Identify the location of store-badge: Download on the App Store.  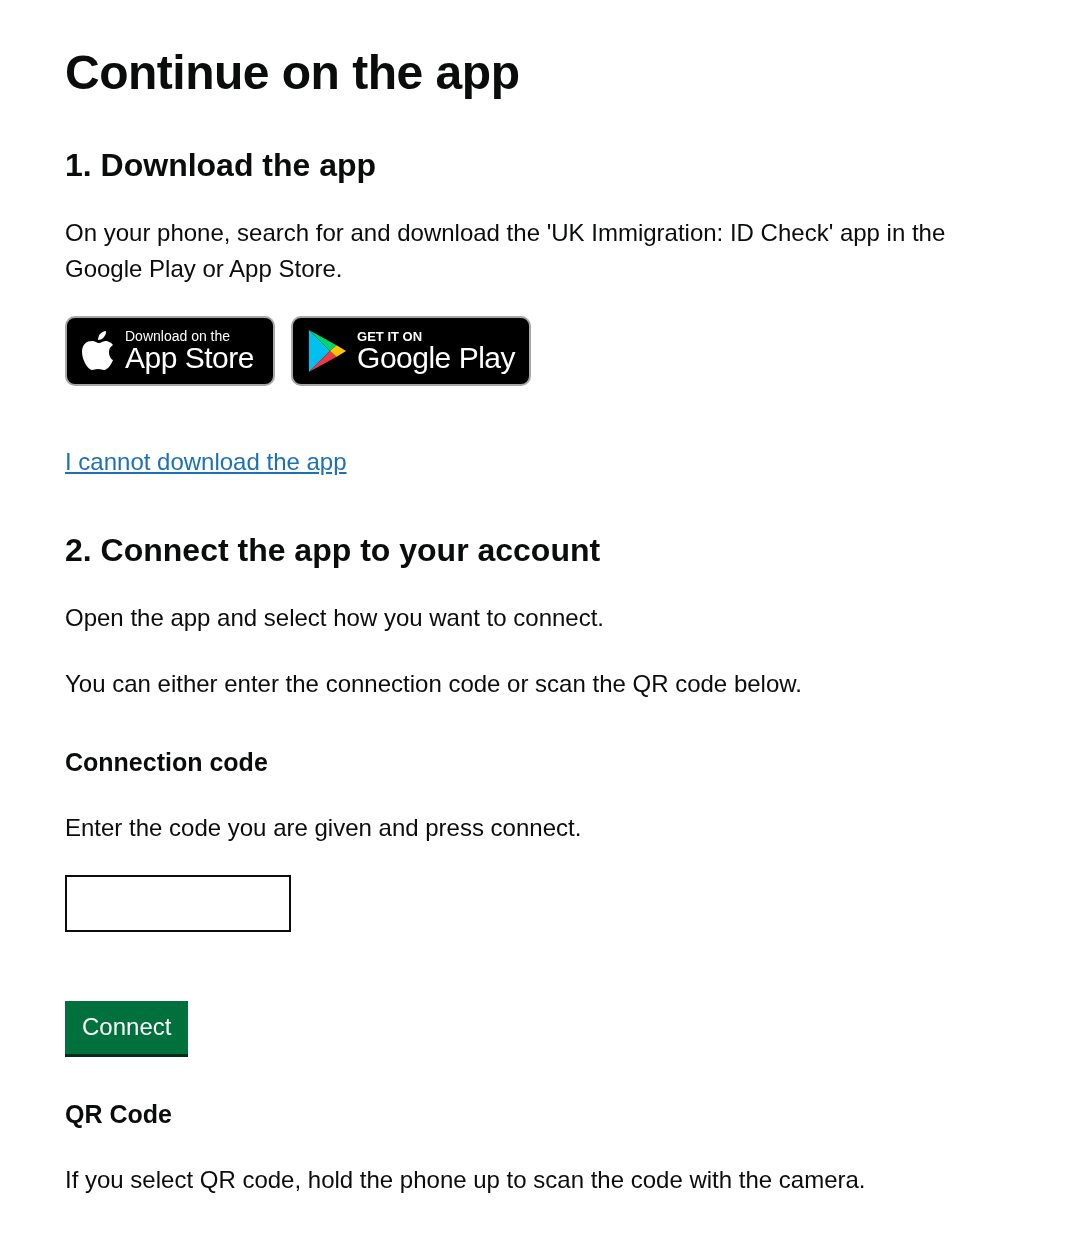
(170, 351).